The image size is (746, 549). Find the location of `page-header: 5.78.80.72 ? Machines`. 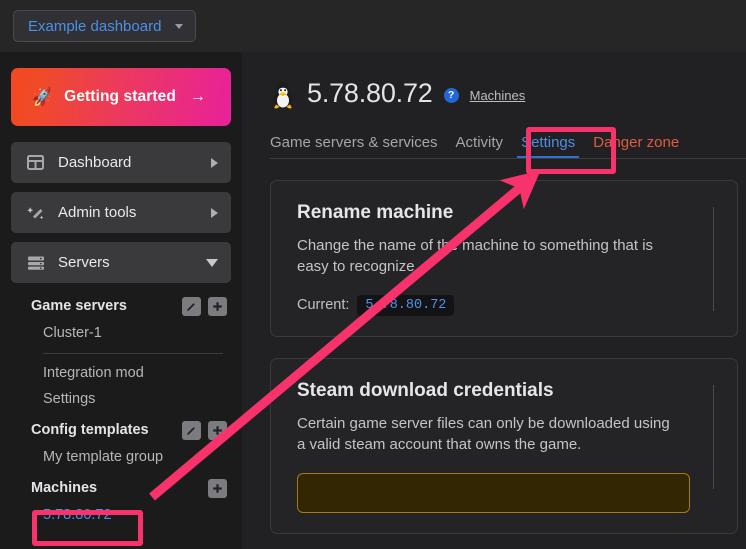

page-header: 5.78.80.72 ? Machines is located at coordinates (508, 93).